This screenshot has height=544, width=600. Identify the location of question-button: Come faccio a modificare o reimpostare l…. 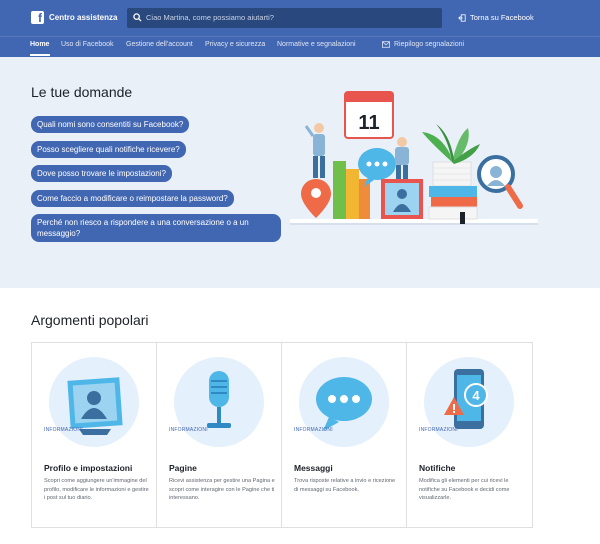
(132, 198).